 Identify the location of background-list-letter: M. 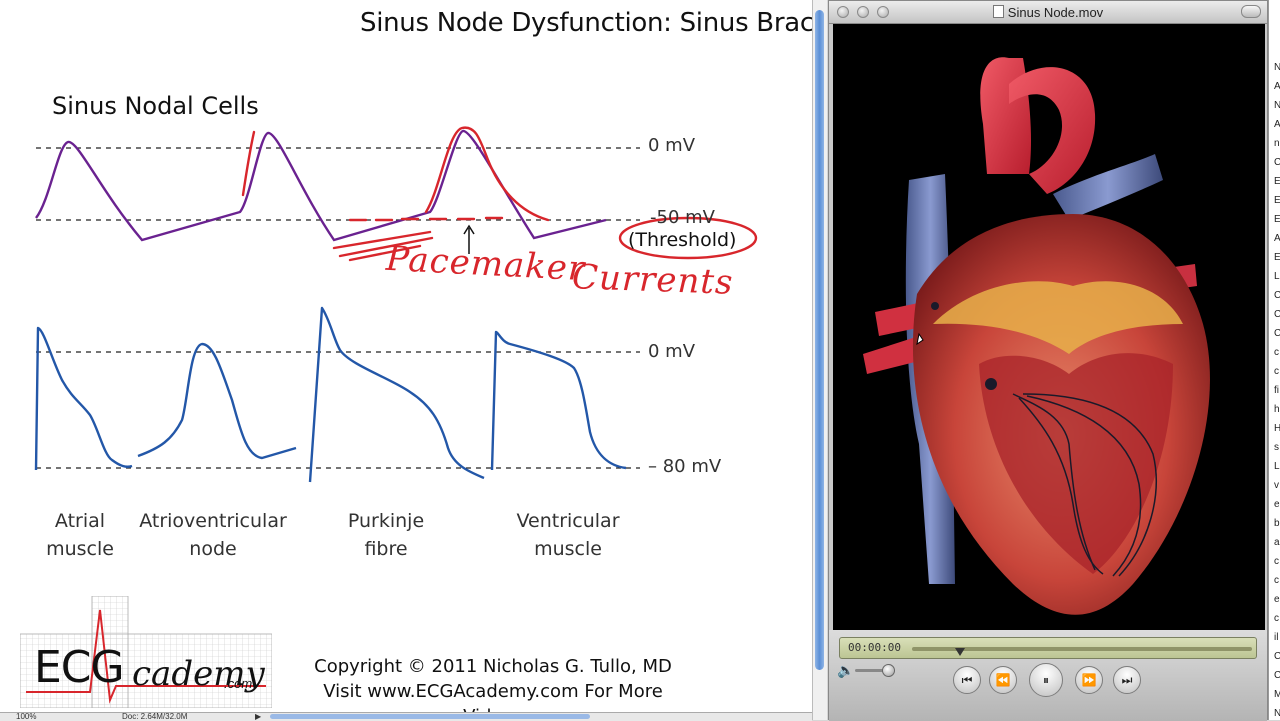
(1277, 694).